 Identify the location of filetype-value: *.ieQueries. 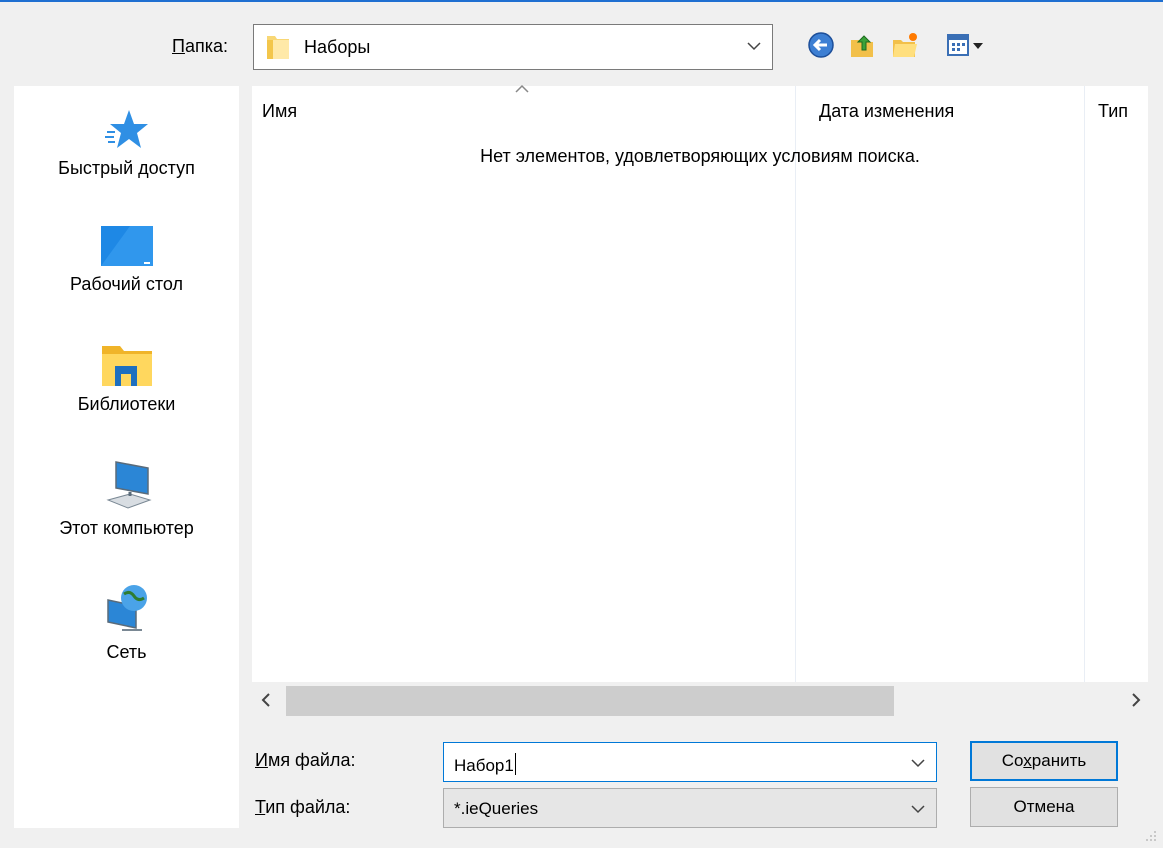
(496, 808).